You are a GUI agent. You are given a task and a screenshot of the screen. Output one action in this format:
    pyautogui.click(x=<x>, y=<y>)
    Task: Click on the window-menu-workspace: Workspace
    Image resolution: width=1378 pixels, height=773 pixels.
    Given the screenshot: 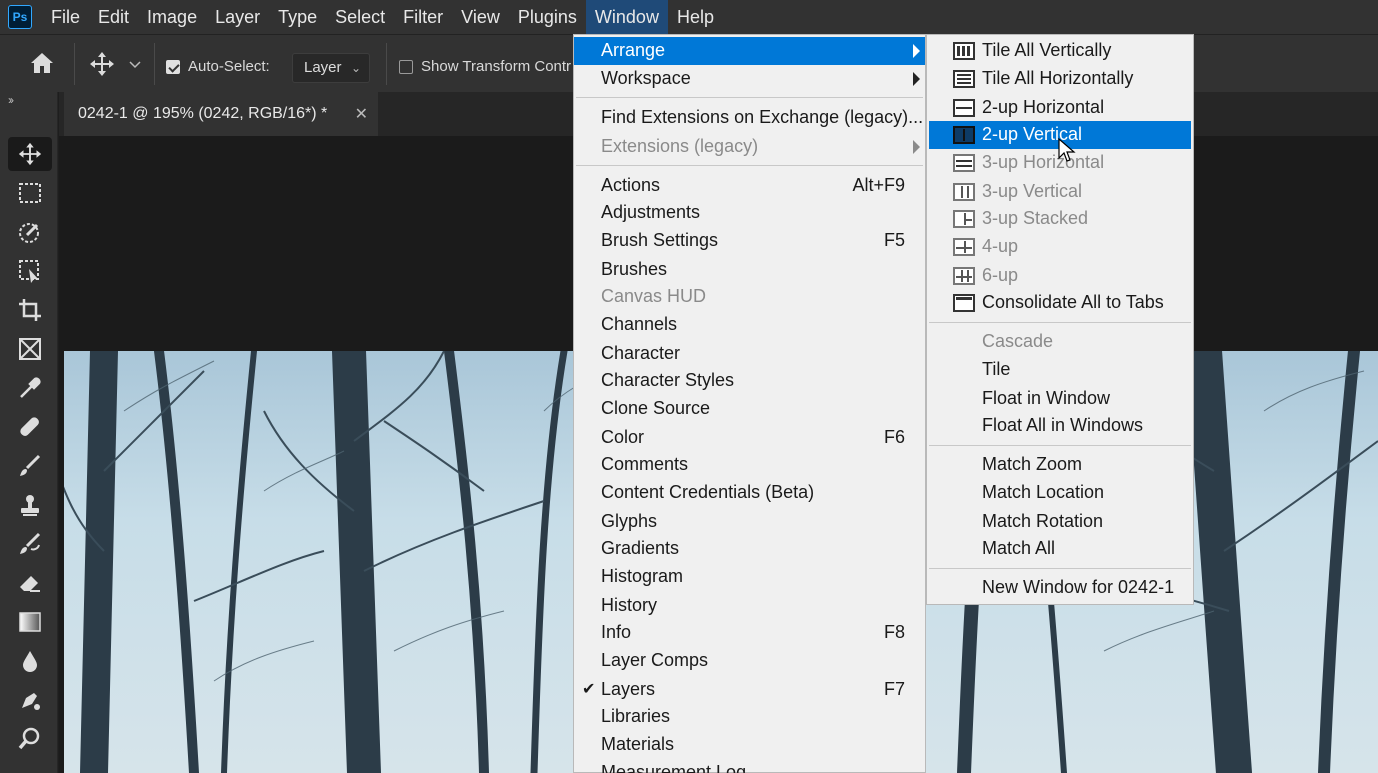 What is the action you would take?
    pyautogui.click(x=749, y=79)
    